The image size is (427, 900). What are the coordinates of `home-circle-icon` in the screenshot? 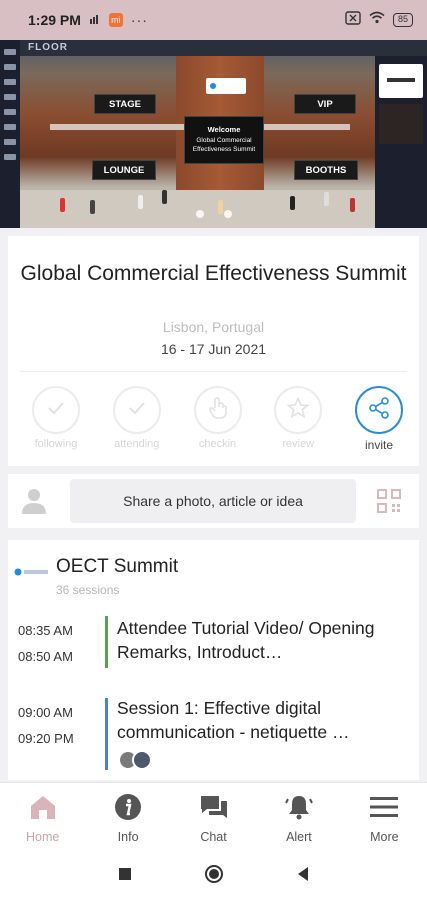 It's located at (214, 876).